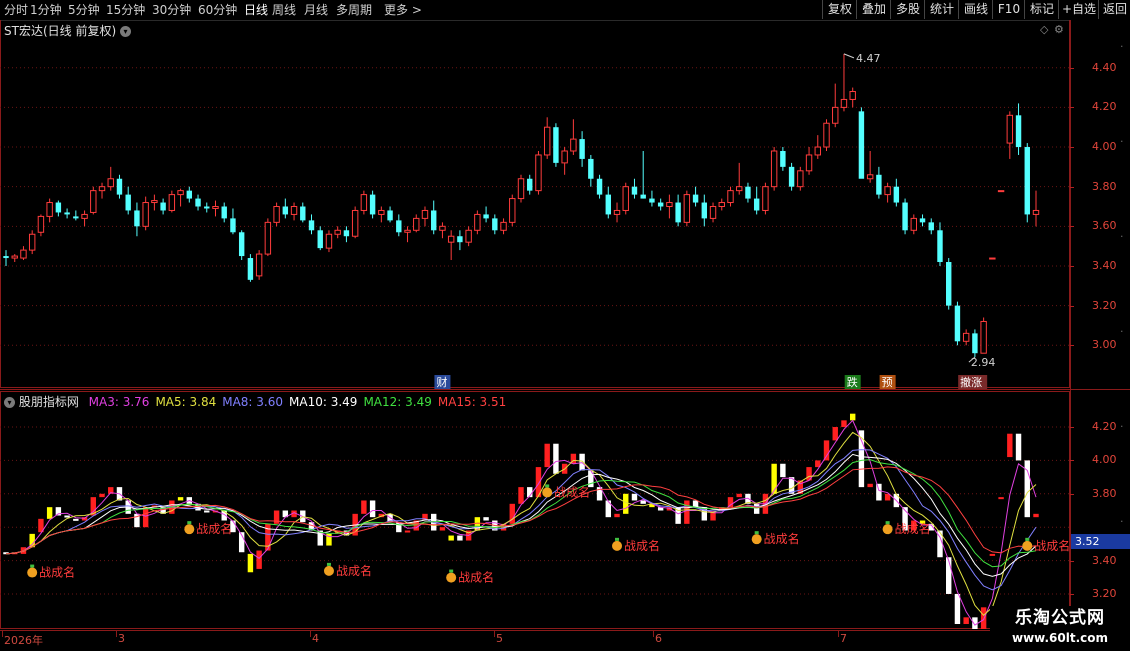 Image resolution: width=1130 pixels, height=651 pixels. I want to click on event-label-1: 跌, so click(852, 382).